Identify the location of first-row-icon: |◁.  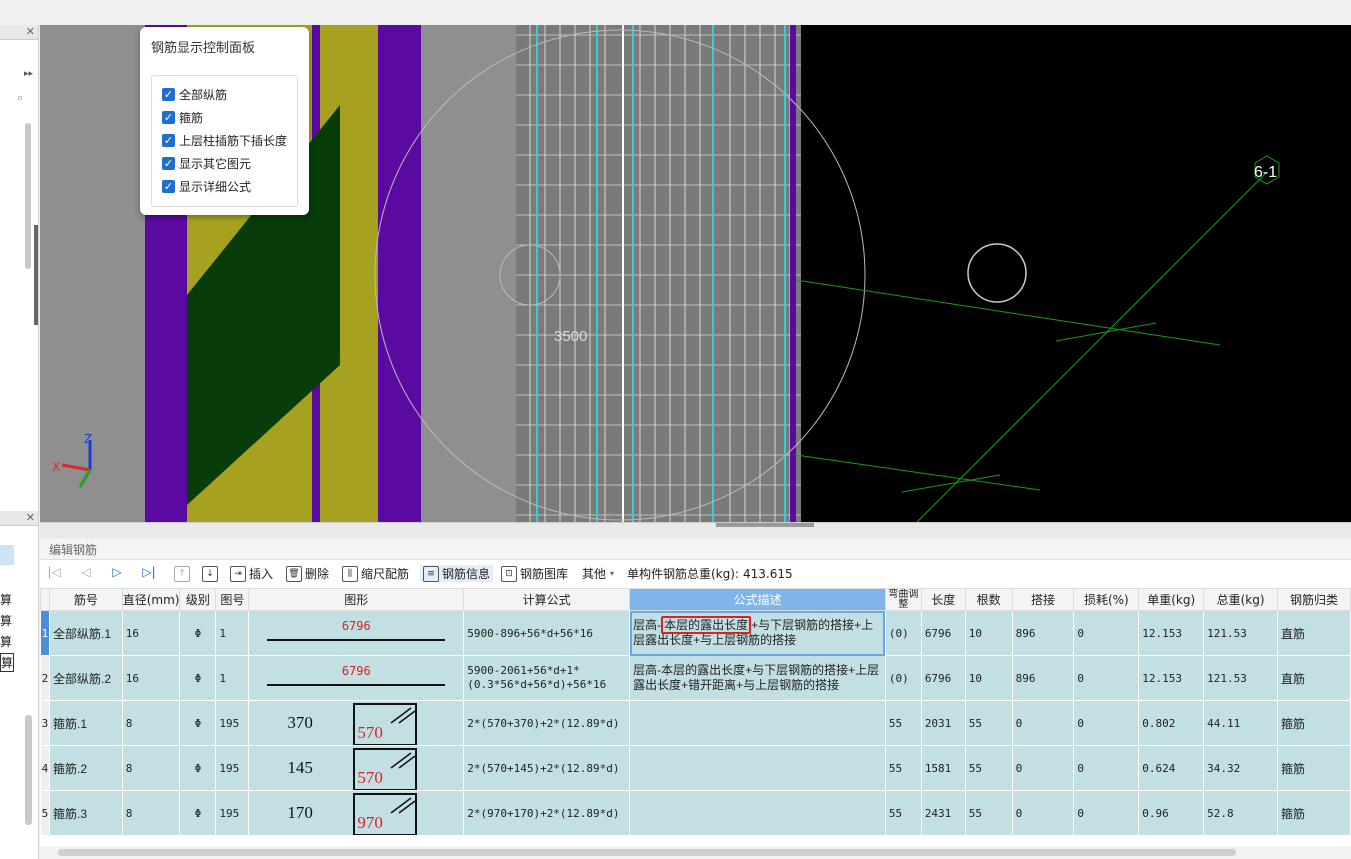
(54, 572).